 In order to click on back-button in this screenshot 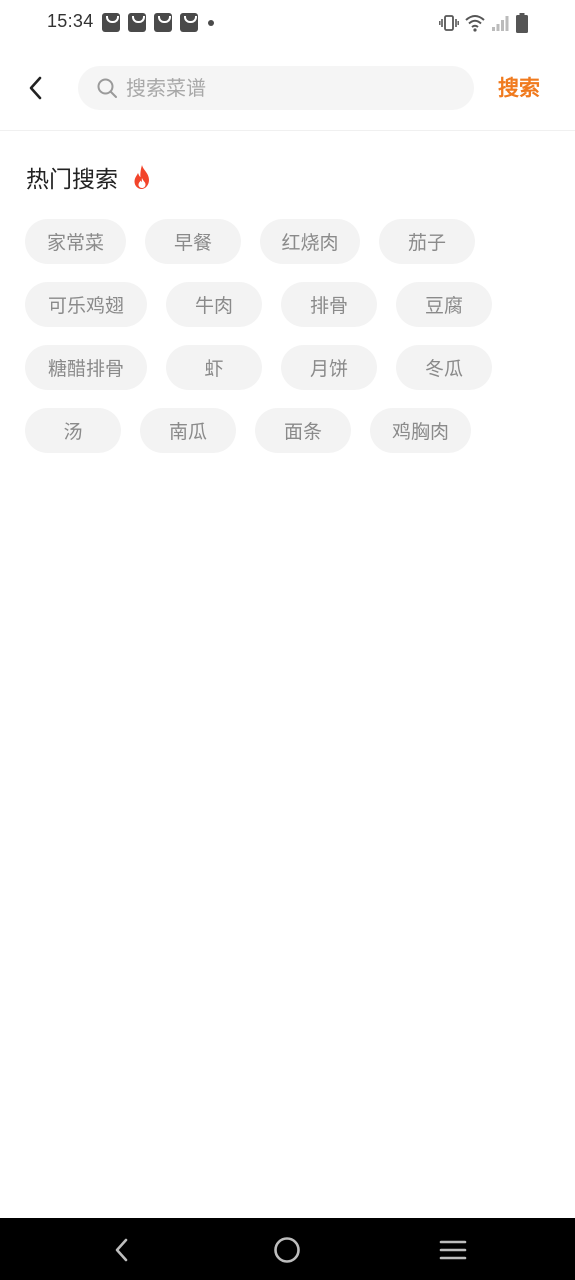, I will do `click(36, 88)`.